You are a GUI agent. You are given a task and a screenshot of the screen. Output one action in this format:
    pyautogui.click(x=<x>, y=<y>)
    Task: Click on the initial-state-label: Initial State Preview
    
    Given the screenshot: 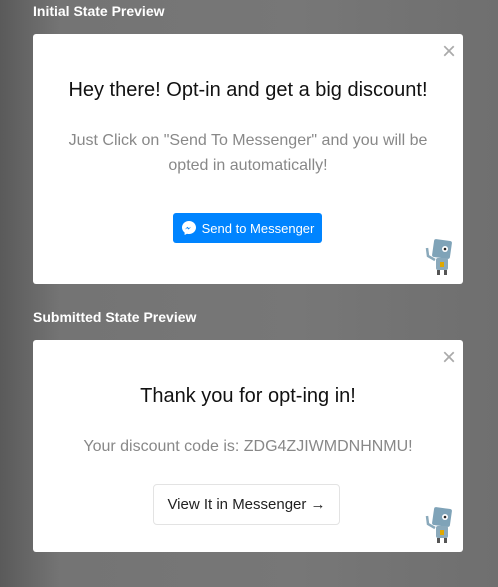 What is the action you would take?
    pyautogui.click(x=99, y=11)
    